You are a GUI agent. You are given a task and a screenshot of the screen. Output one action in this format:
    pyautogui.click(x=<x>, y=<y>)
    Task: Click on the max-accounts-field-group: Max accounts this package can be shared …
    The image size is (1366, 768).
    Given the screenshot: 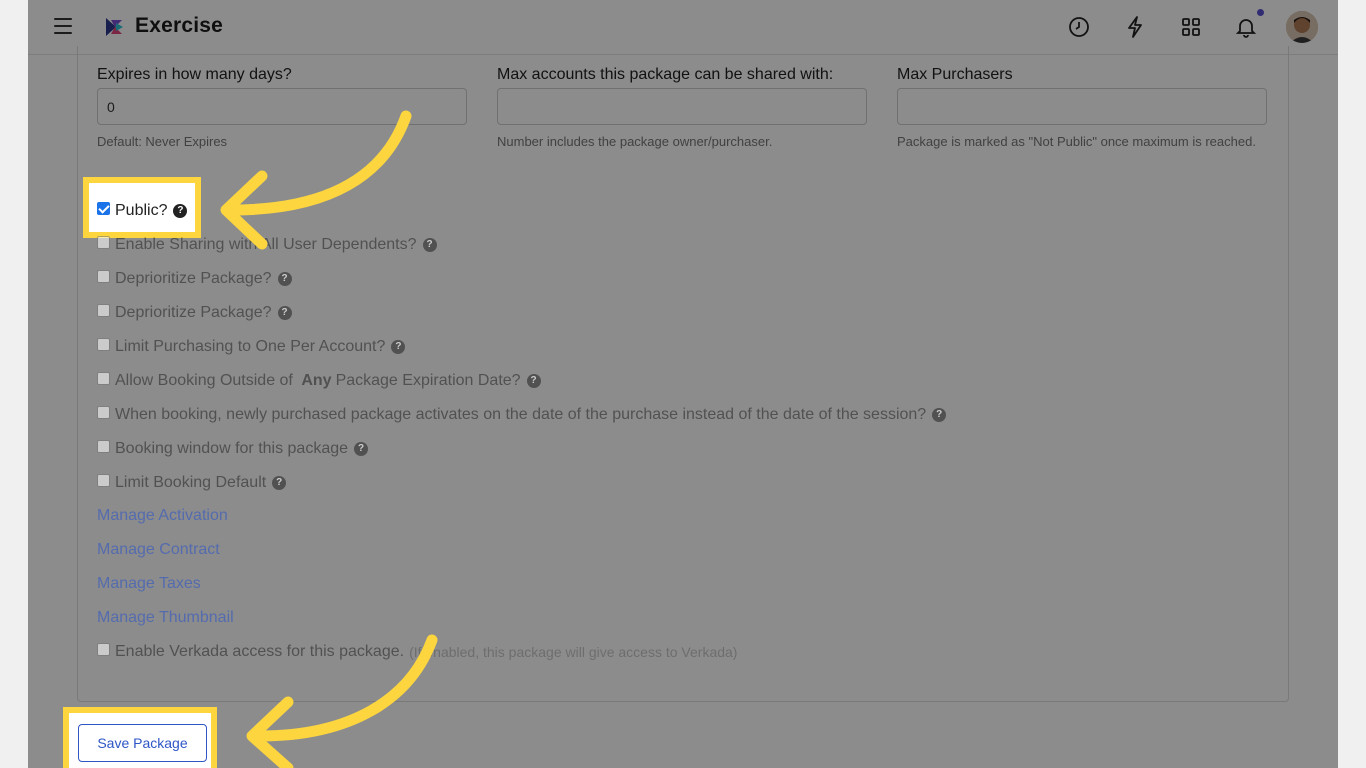 What is the action you would take?
    pyautogui.click(x=682, y=109)
    